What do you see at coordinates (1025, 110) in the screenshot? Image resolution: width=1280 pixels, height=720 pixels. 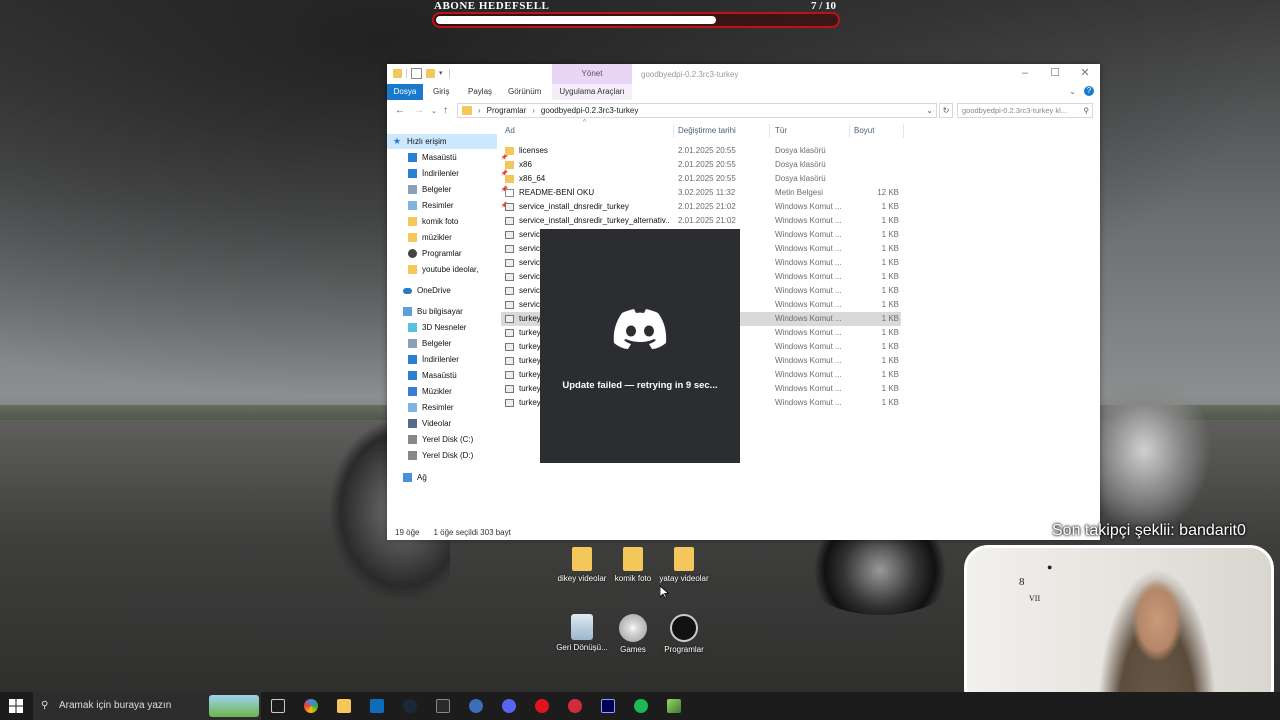 I see `search-input: goodbyedpi-0.2.3rc3-turkey kl... ⚲` at bounding box center [1025, 110].